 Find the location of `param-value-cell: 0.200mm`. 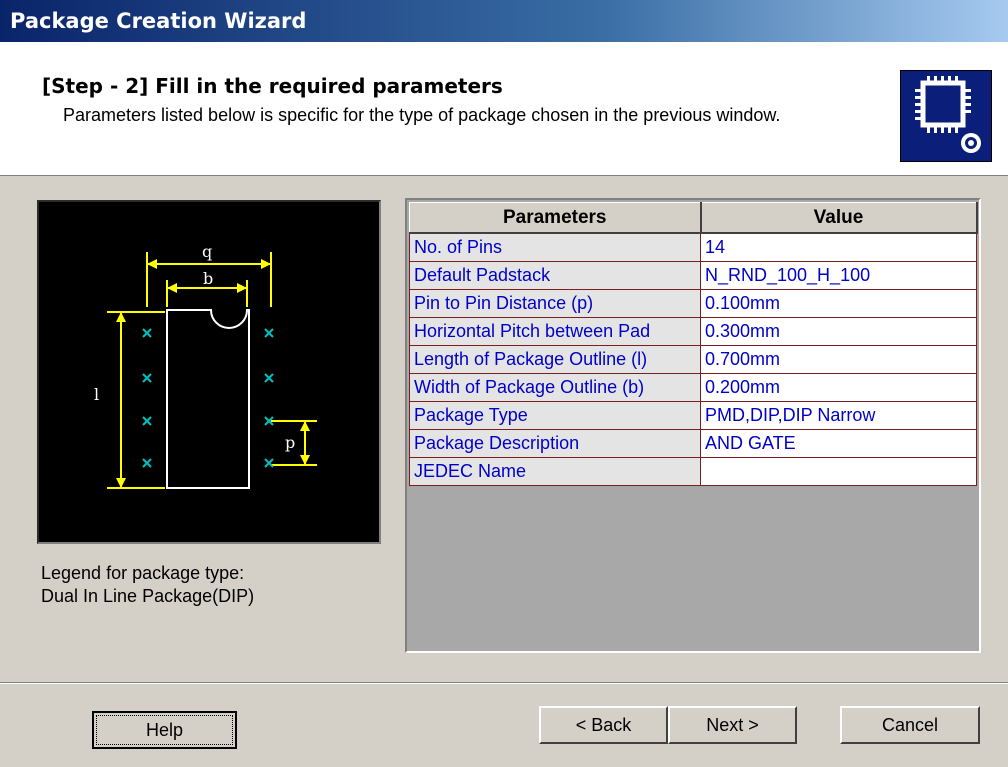

param-value-cell: 0.200mm is located at coordinates (838, 387).